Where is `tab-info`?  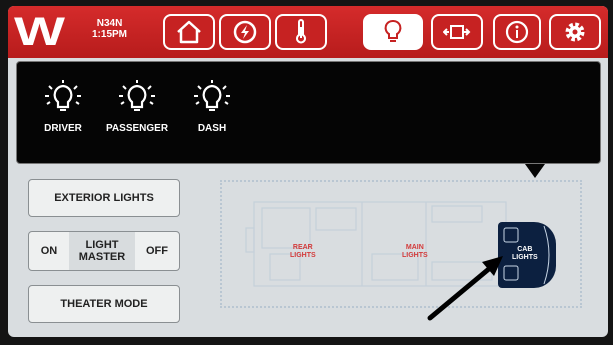 tab-info is located at coordinates (517, 32).